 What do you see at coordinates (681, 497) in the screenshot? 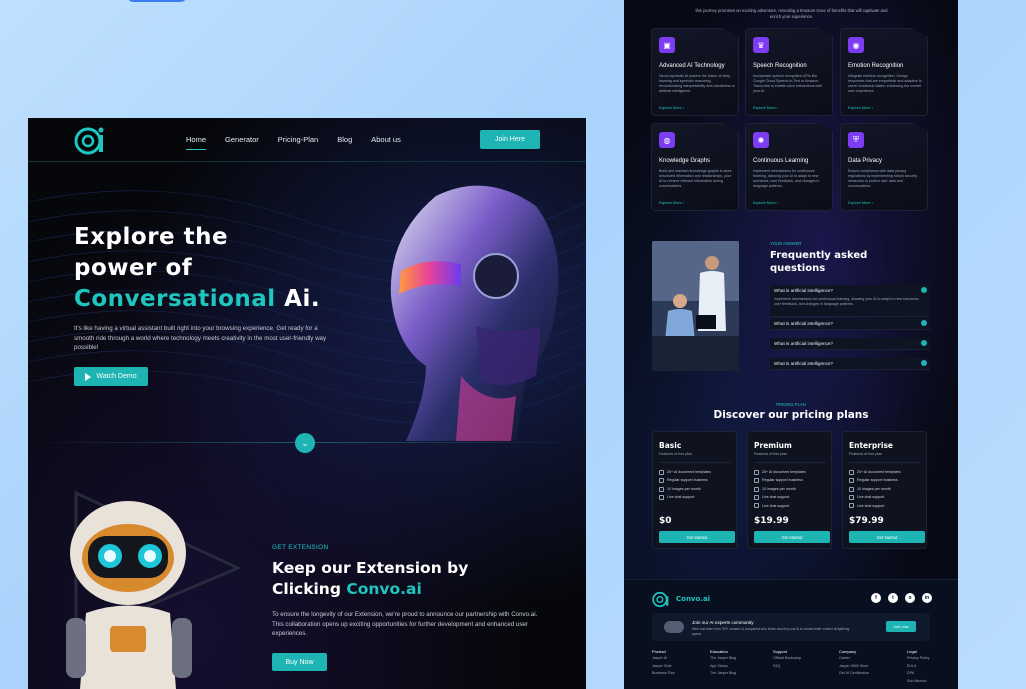
I see `plan-feature-text: Live chat support` at bounding box center [681, 497].